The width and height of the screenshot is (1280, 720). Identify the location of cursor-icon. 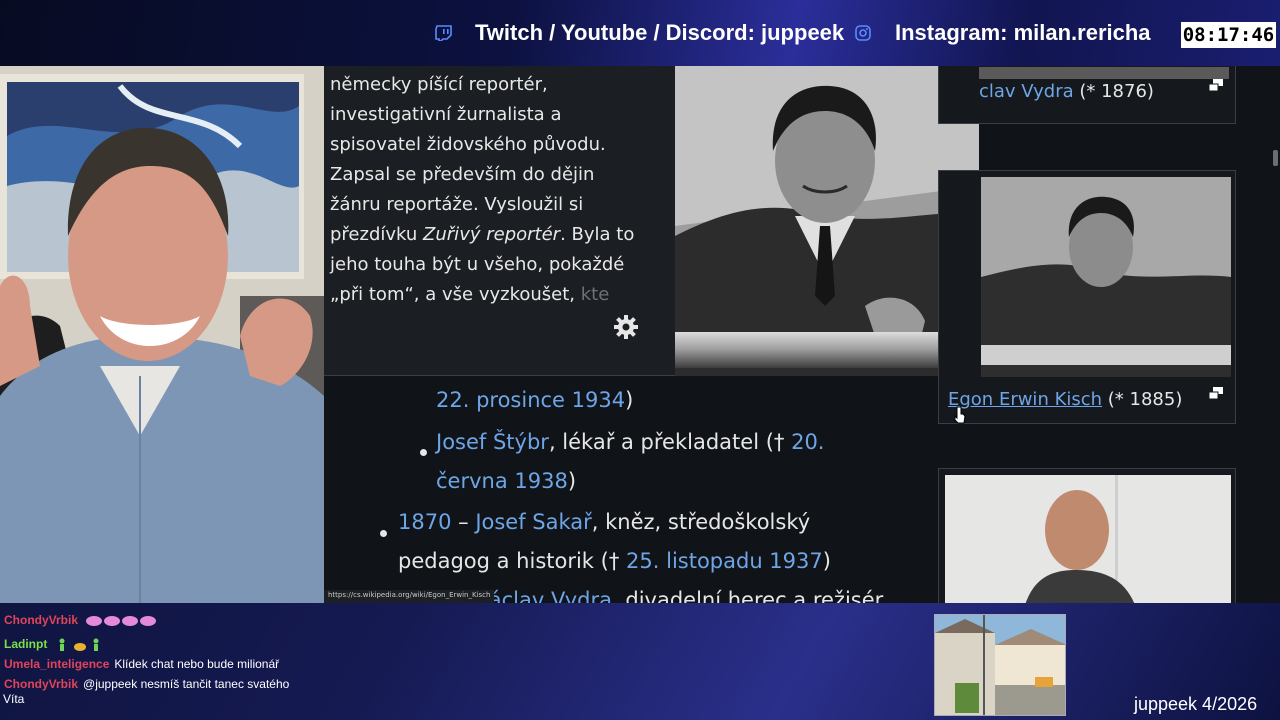
(960, 415).